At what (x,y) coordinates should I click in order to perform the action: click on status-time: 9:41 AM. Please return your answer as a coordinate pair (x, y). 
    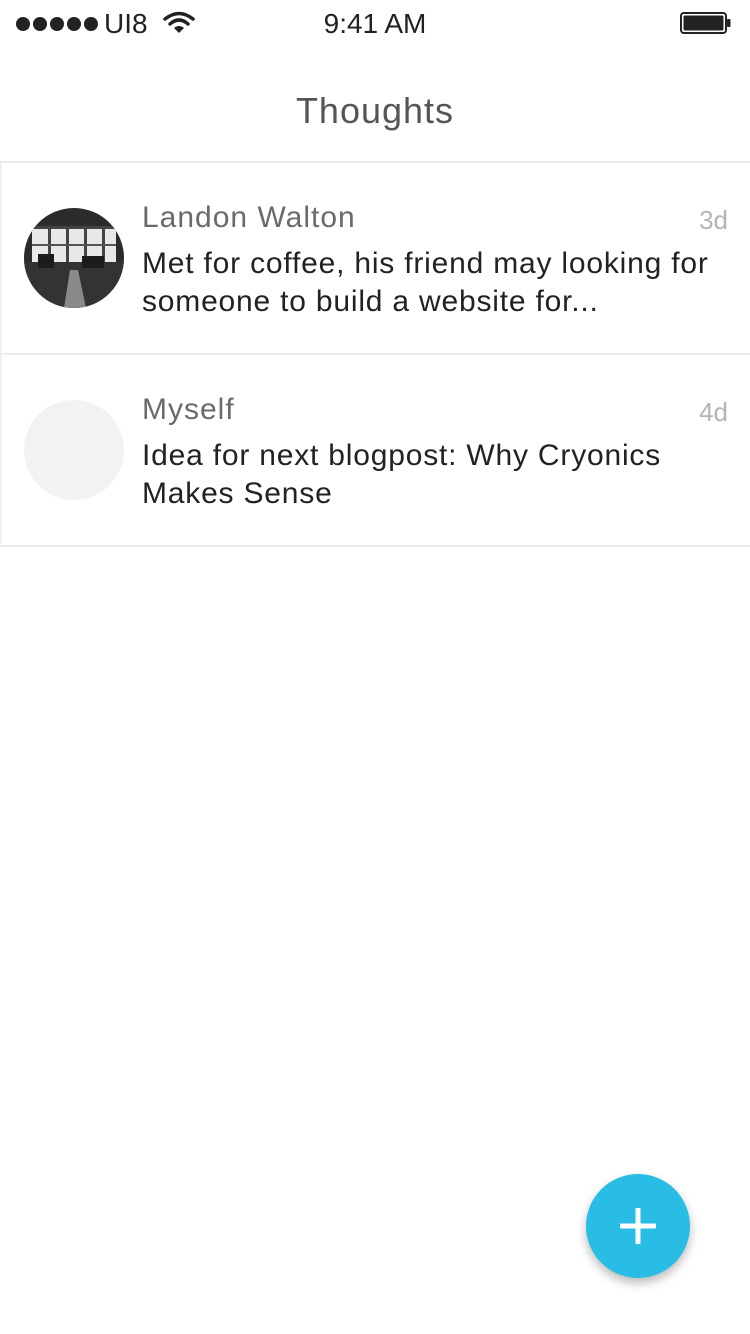
    Looking at the image, I should click on (375, 23).